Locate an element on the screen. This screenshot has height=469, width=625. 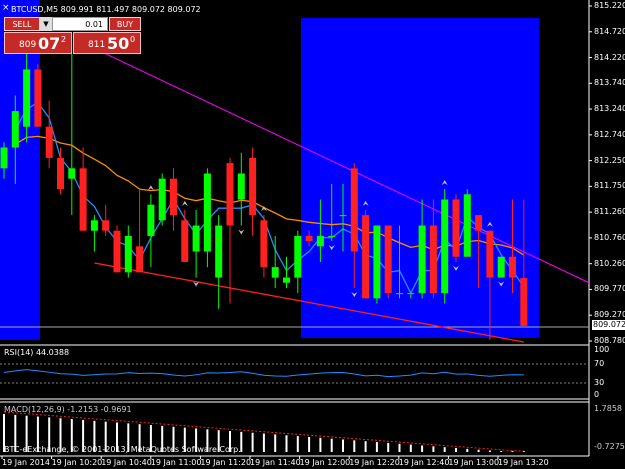
macd-top-label: 1.7858 is located at coordinates (608, 408).